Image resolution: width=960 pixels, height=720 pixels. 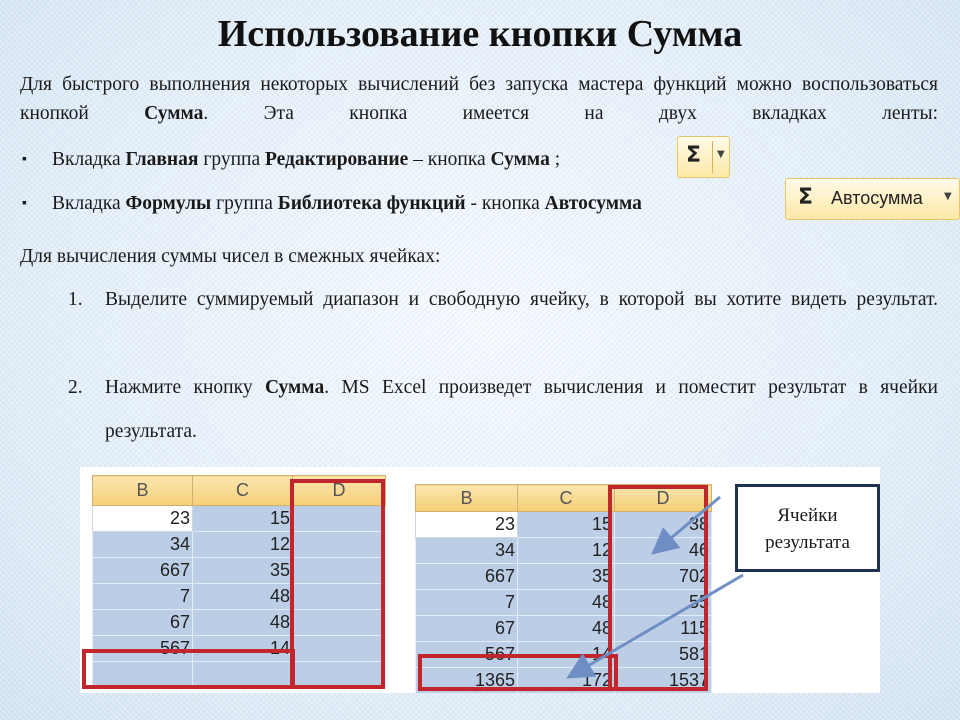 What do you see at coordinates (162, 159) in the screenshot?
I see `bullet-bold-tab: Главная` at bounding box center [162, 159].